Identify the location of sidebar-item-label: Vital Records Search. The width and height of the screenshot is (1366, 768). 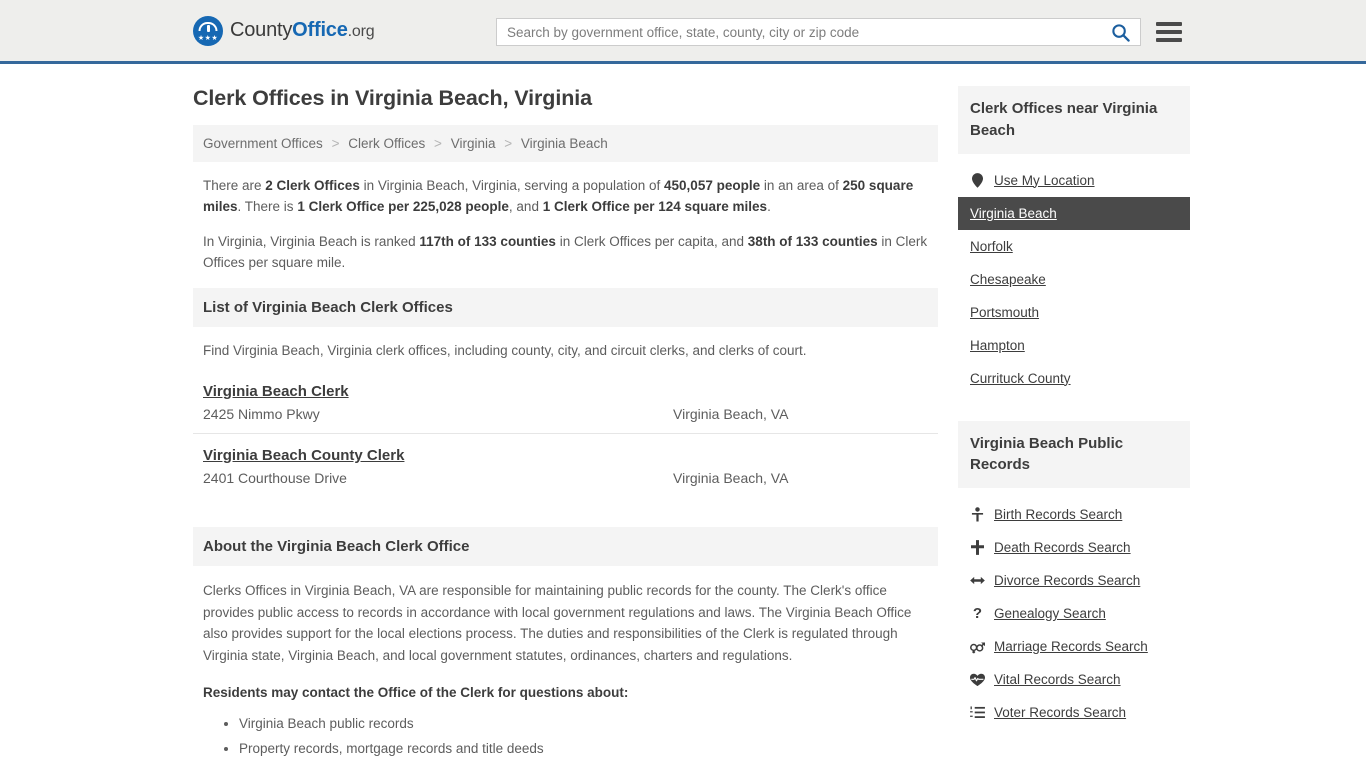
(1057, 679).